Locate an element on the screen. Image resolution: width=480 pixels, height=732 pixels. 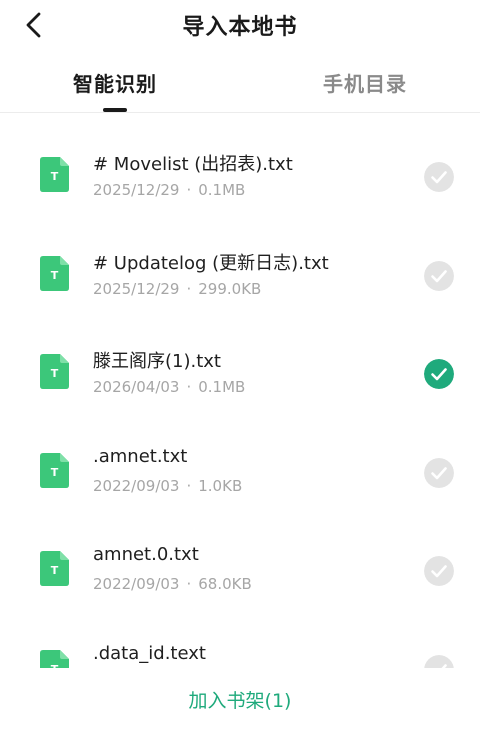
file-meta: 2025/12/29 · 0.1MB is located at coordinates (169, 190).